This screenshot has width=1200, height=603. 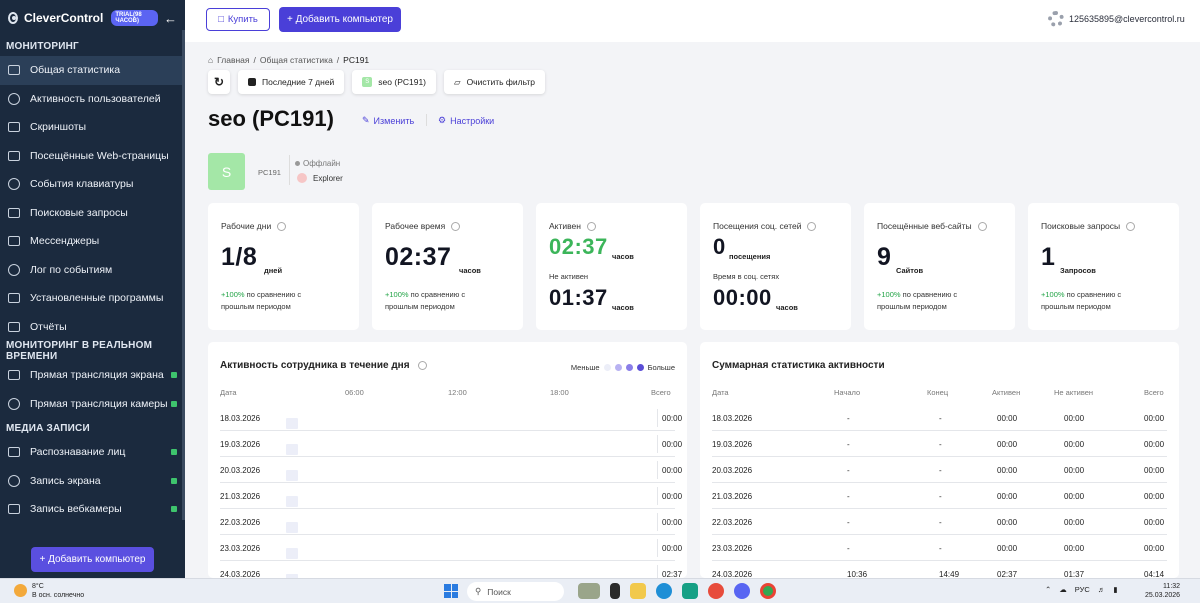 I want to click on store-icon, so click(x=690, y=591).